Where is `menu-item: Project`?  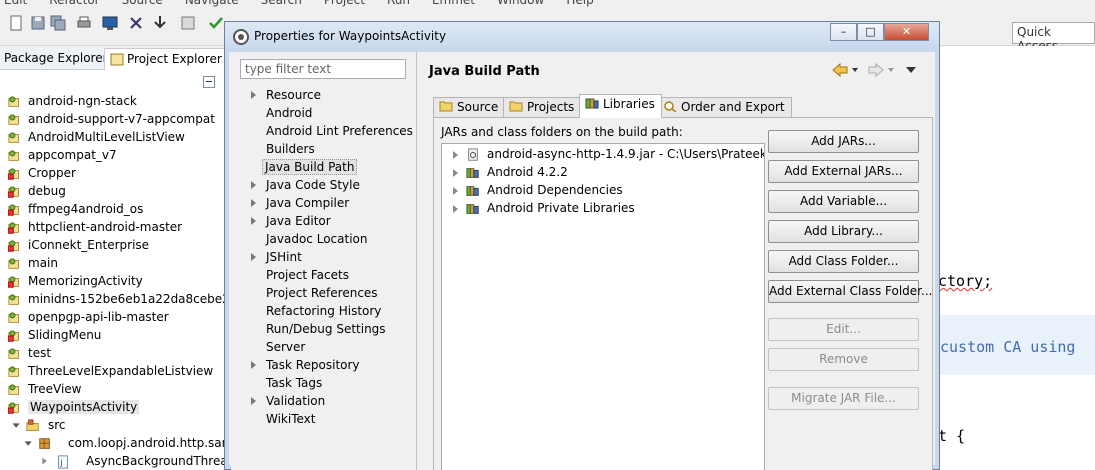
menu-item: Project is located at coordinates (344, 3).